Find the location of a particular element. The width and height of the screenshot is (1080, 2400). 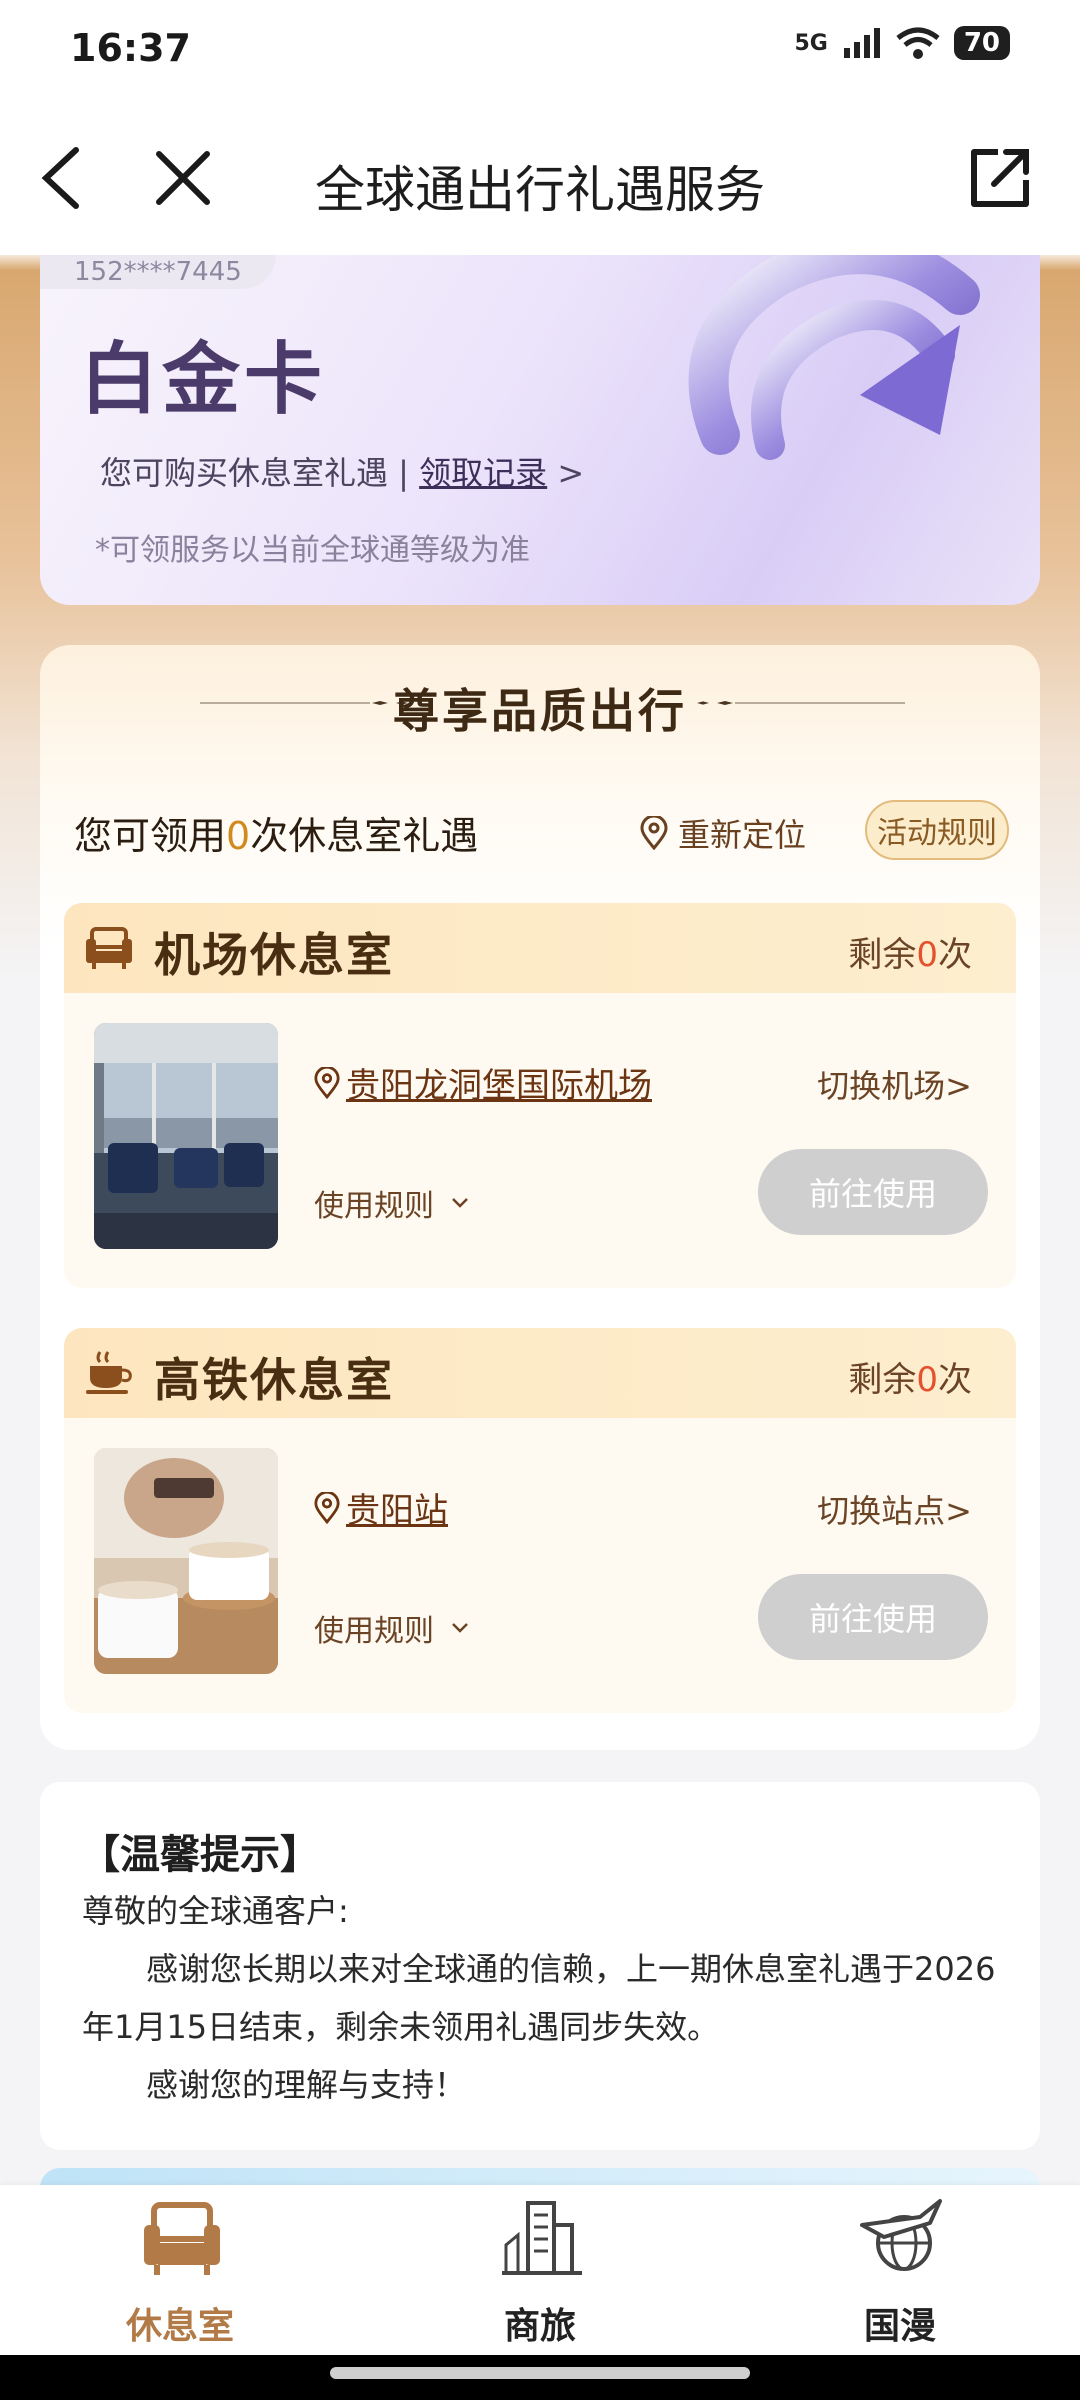

coffee-cup-icon is located at coordinates (109, 1372).